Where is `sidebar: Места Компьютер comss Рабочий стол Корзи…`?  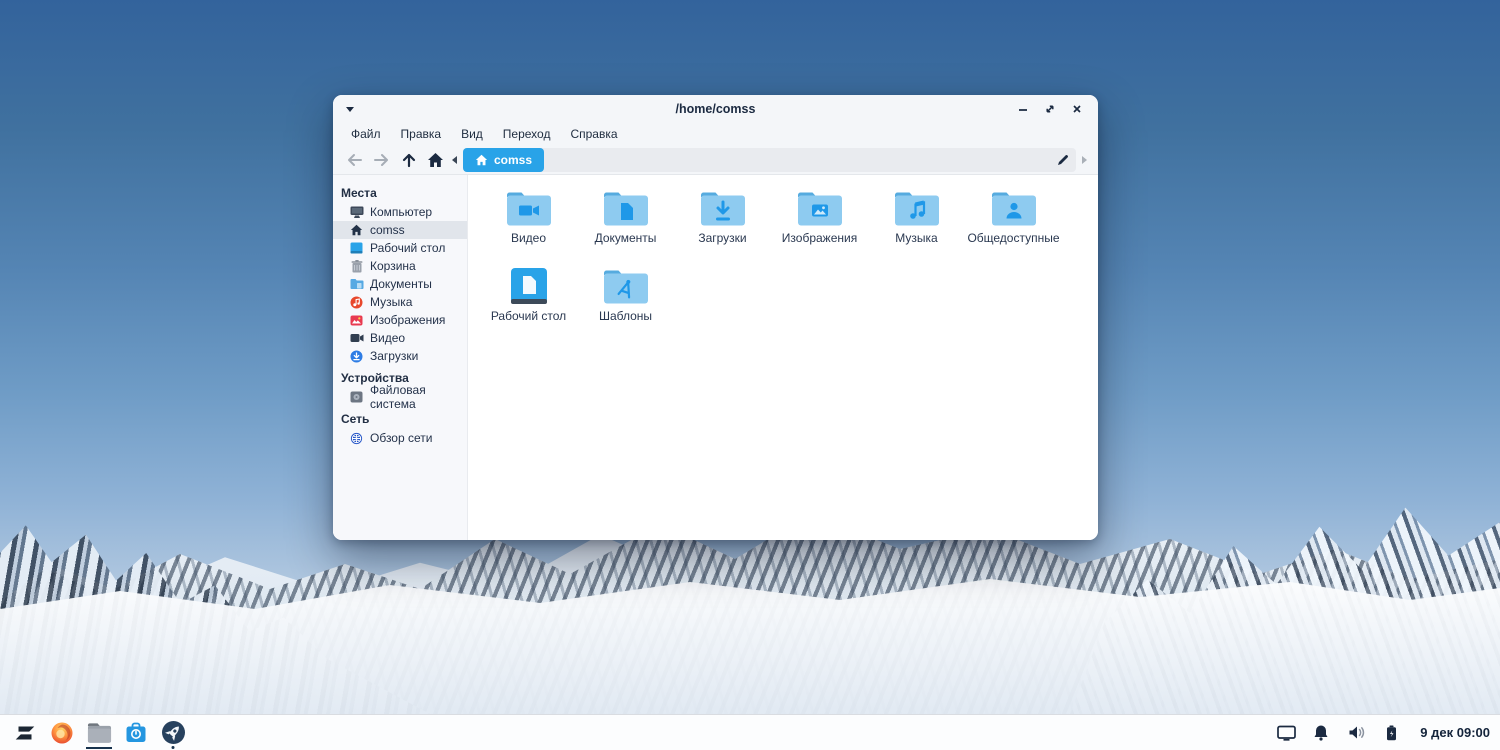 sidebar: Места Компьютер comss Рабочий стол Корзи… is located at coordinates (400, 357).